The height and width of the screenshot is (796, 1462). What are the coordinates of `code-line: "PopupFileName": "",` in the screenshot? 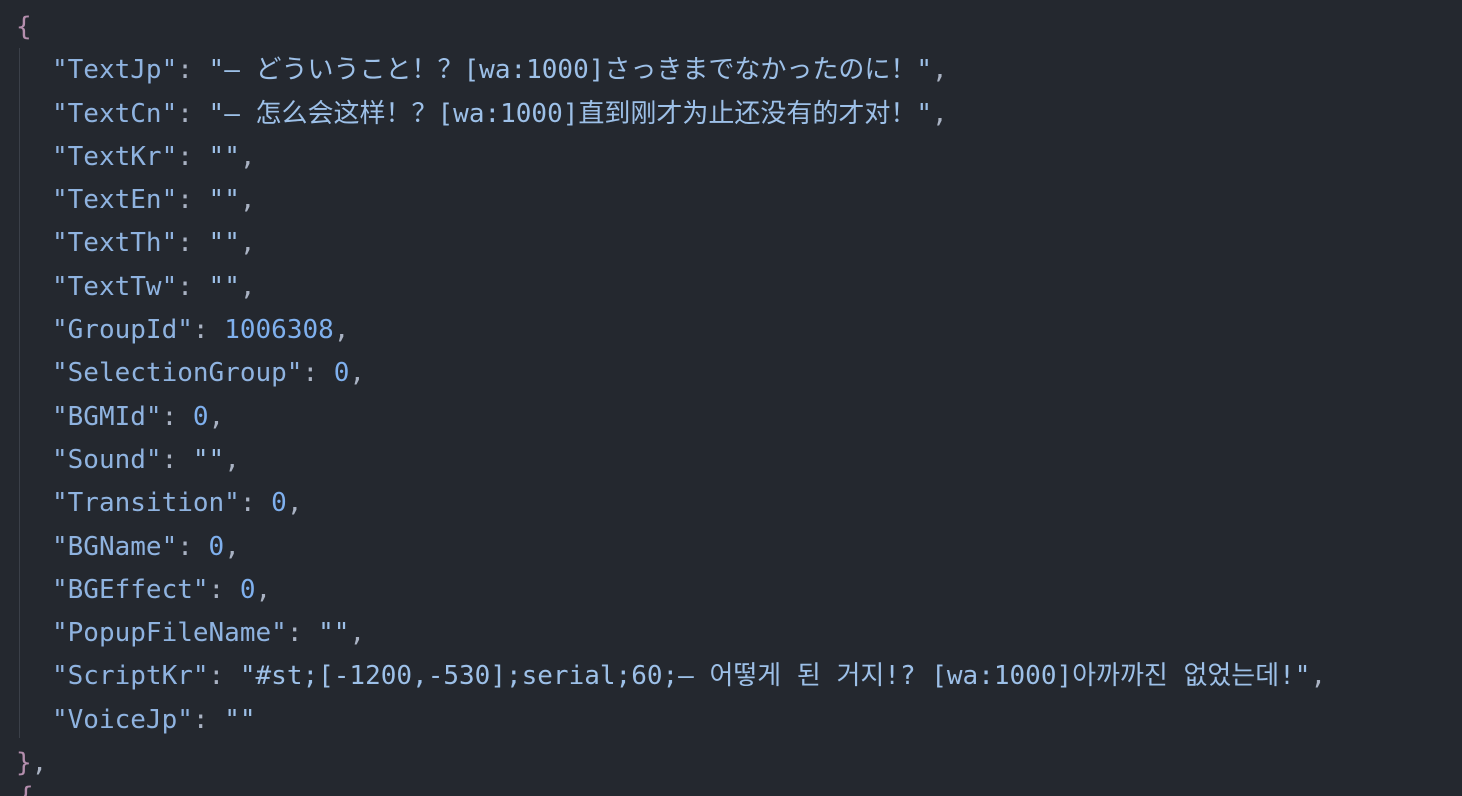 It's located at (731, 633).